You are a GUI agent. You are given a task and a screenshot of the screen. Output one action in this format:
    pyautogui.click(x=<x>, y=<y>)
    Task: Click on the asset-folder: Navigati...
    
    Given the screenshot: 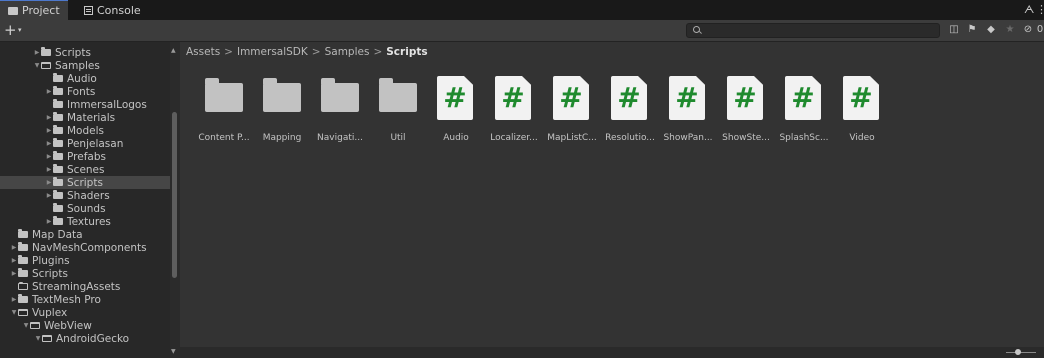 What is the action you would take?
    pyautogui.click(x=340, y=112)
    